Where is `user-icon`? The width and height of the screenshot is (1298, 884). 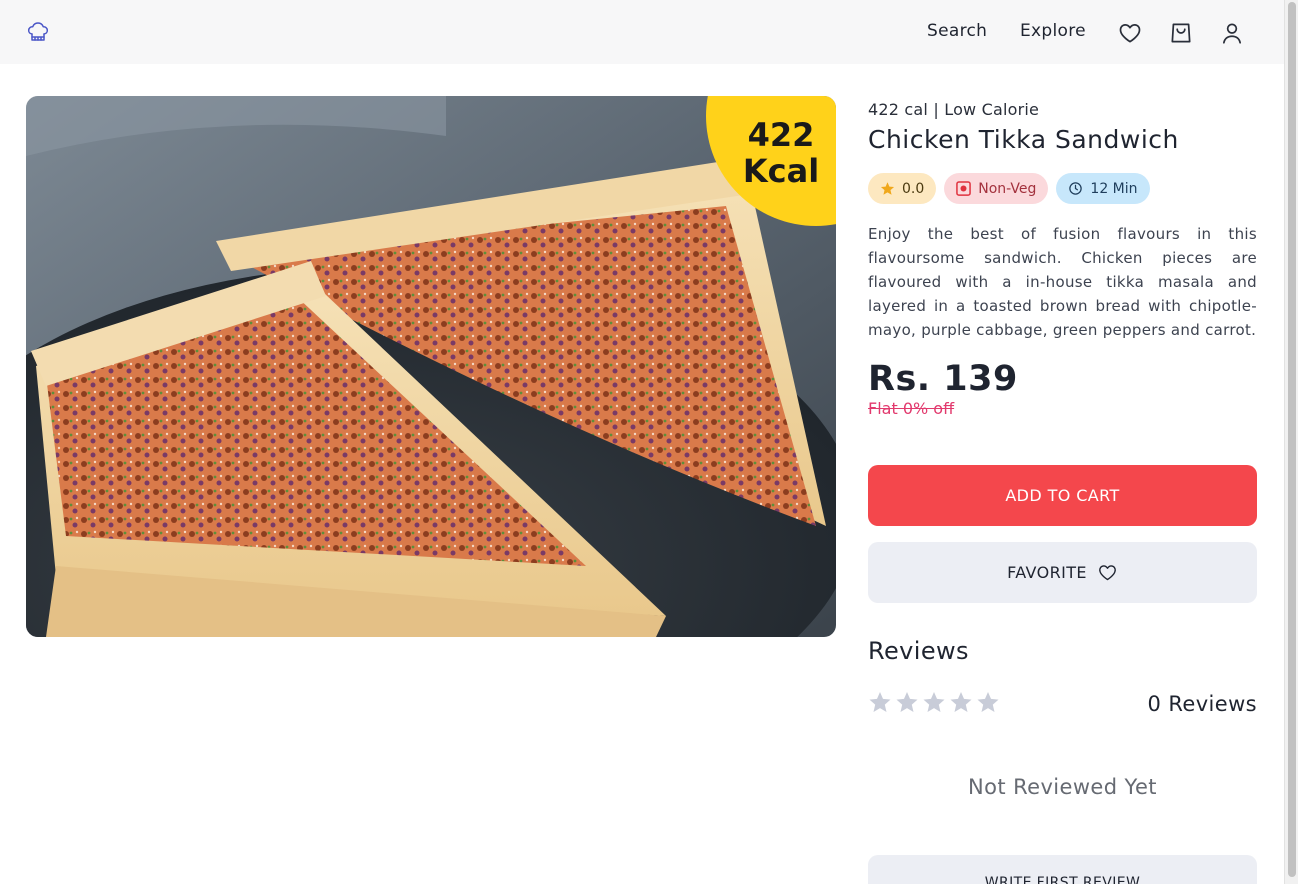 user-icon is located at coordinates (1232, 33).